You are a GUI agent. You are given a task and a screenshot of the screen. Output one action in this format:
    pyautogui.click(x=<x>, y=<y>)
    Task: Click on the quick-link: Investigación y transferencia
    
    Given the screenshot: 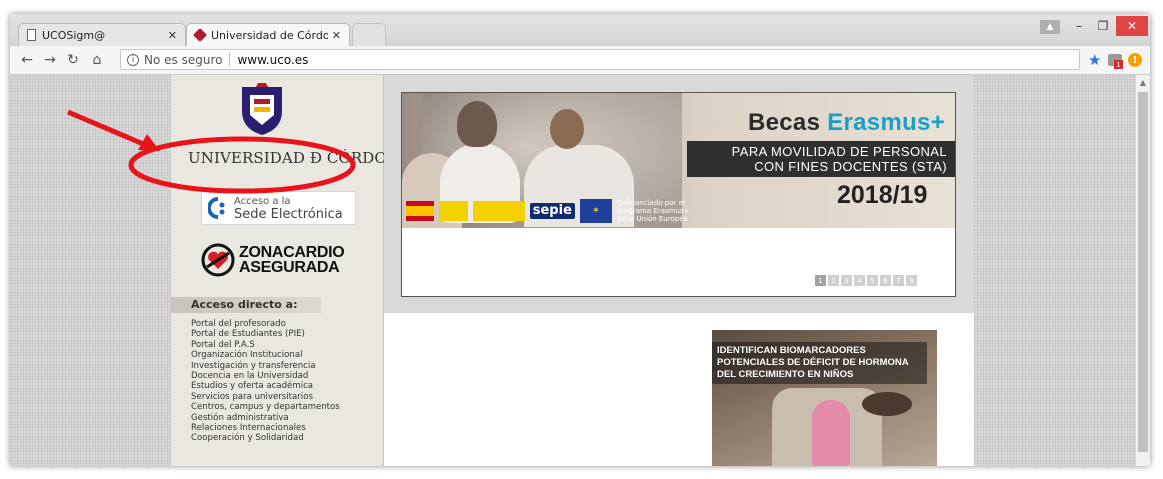 What is the action you would take?
    pyautogui.click(x=265, y=366)
    